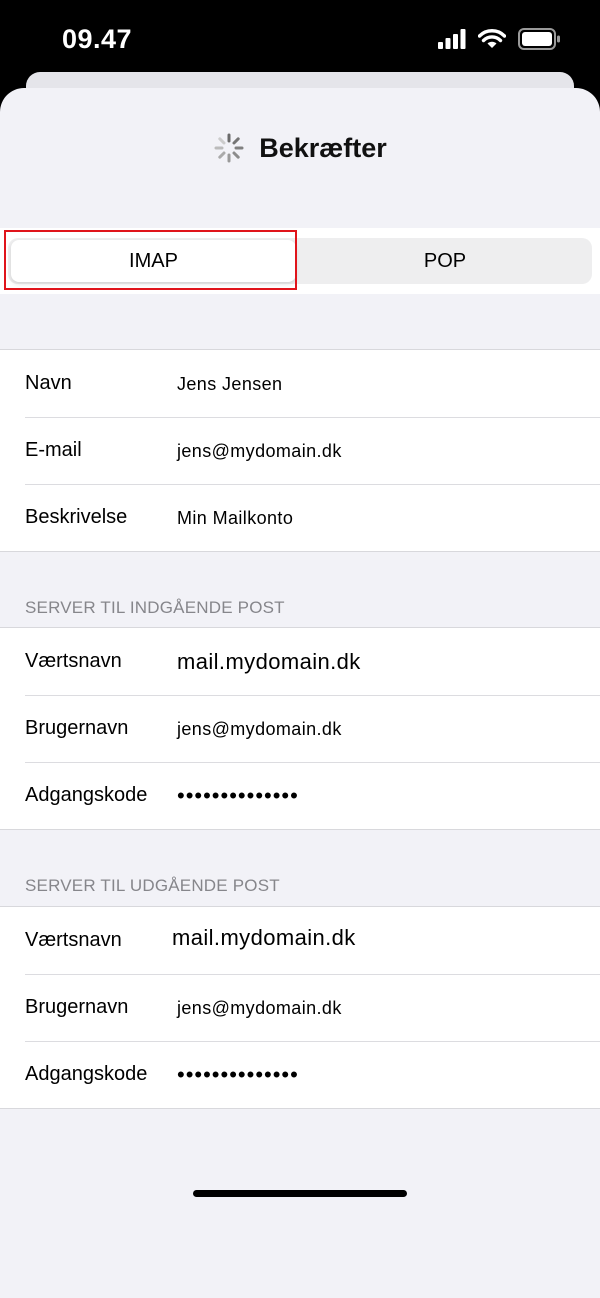 Image resolution: width=600 pixels, height=1298 pixels. I want to click on email-field: jens@mydomain.dk, so click(259, 451).